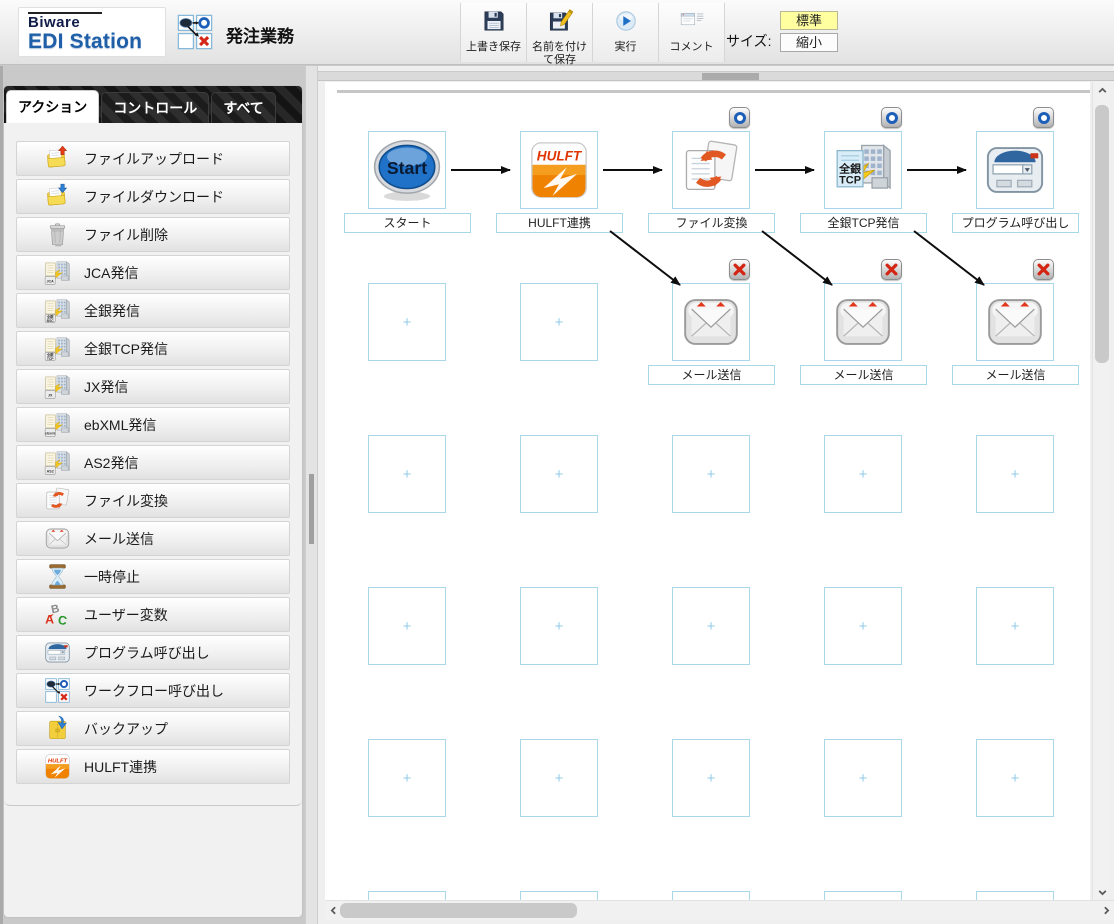  I want to click on svg-text: ebxml, so click(50, 433).